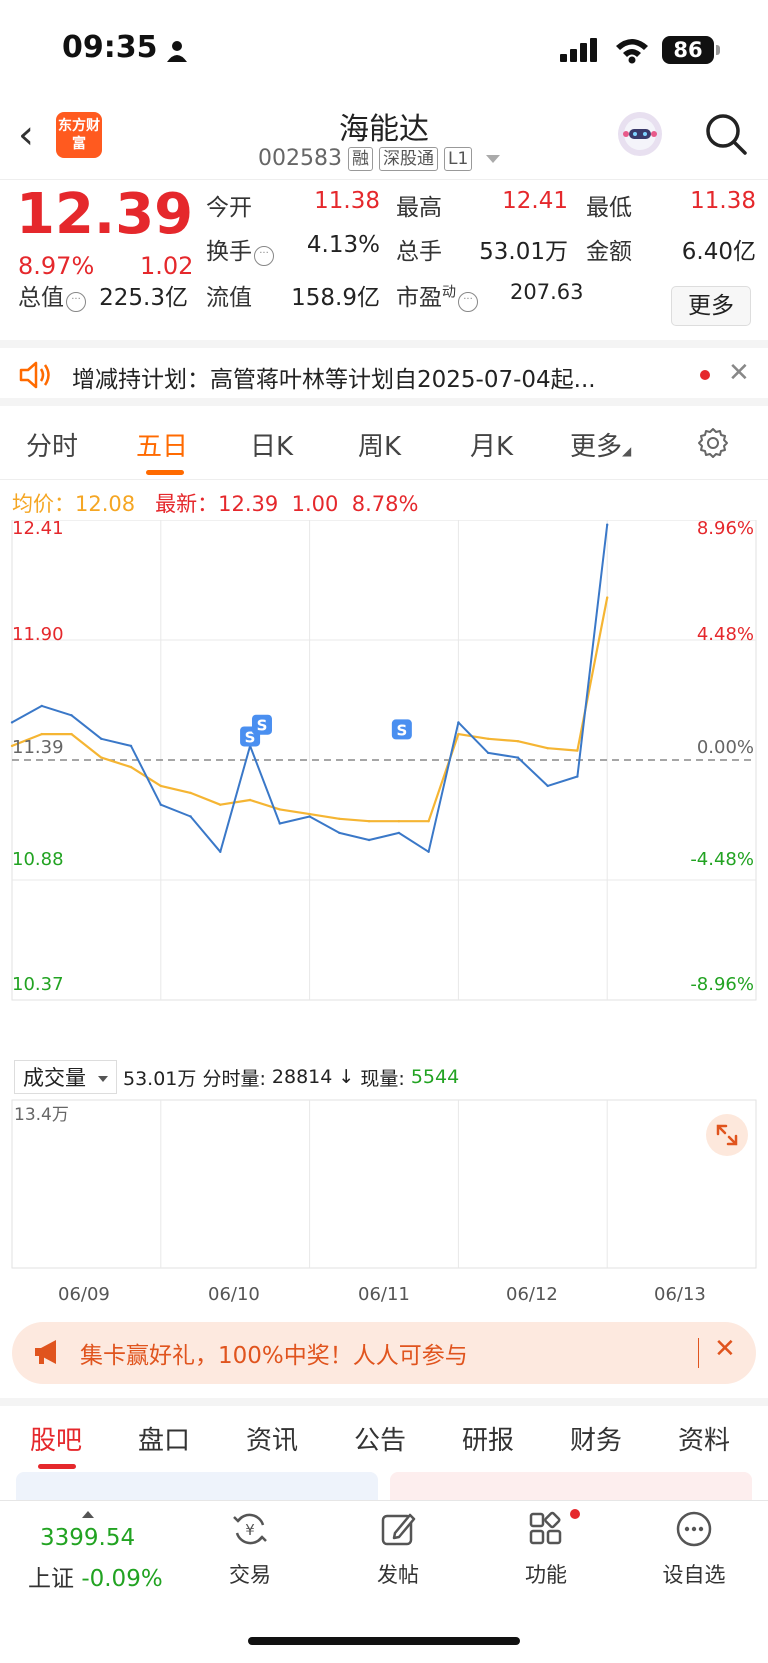 Image resolution: width=768 pixels, height=1663 pixels. Describe the element at coordinates (271, 444) in the screenshot. I see `tab-daily-k: 日K` at that location.